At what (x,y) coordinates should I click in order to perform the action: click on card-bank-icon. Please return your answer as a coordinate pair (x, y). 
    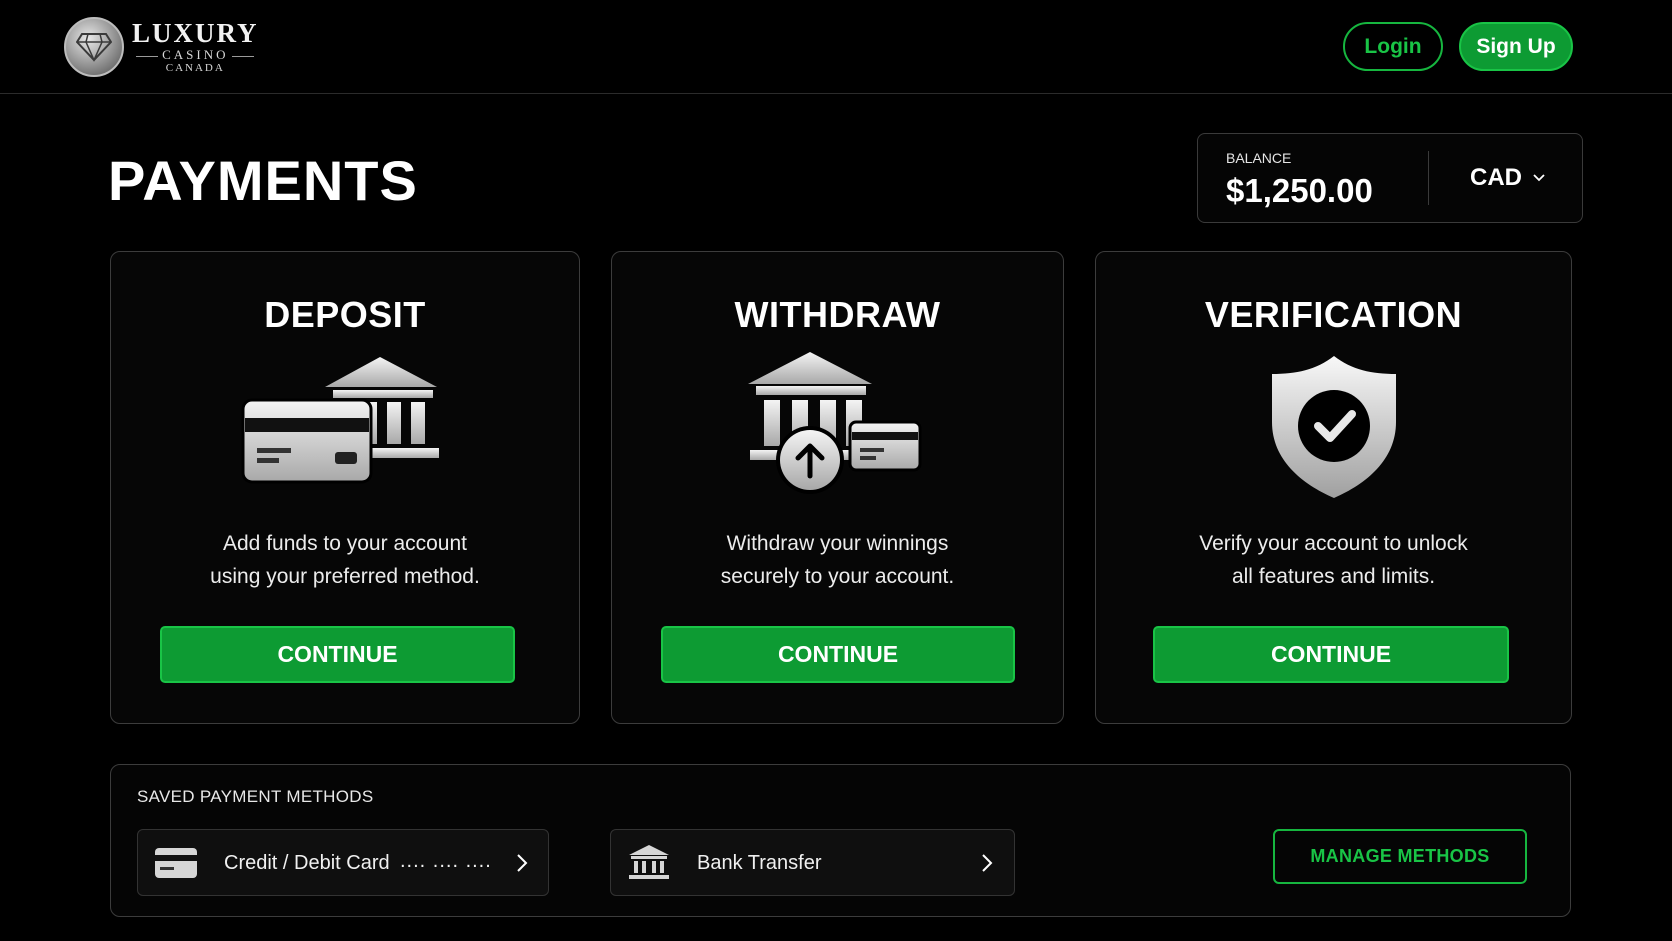
    Looking at the image, I should click on (345, 432).